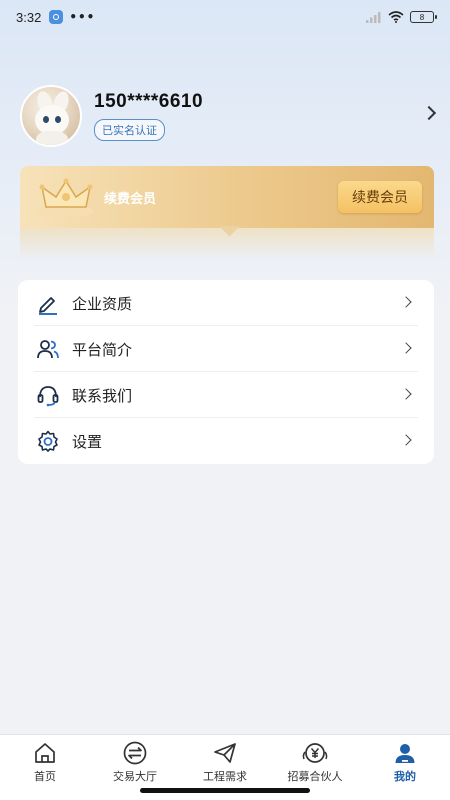 The image size is (450, 800). I want to click on users-icon, so click(48, 349).